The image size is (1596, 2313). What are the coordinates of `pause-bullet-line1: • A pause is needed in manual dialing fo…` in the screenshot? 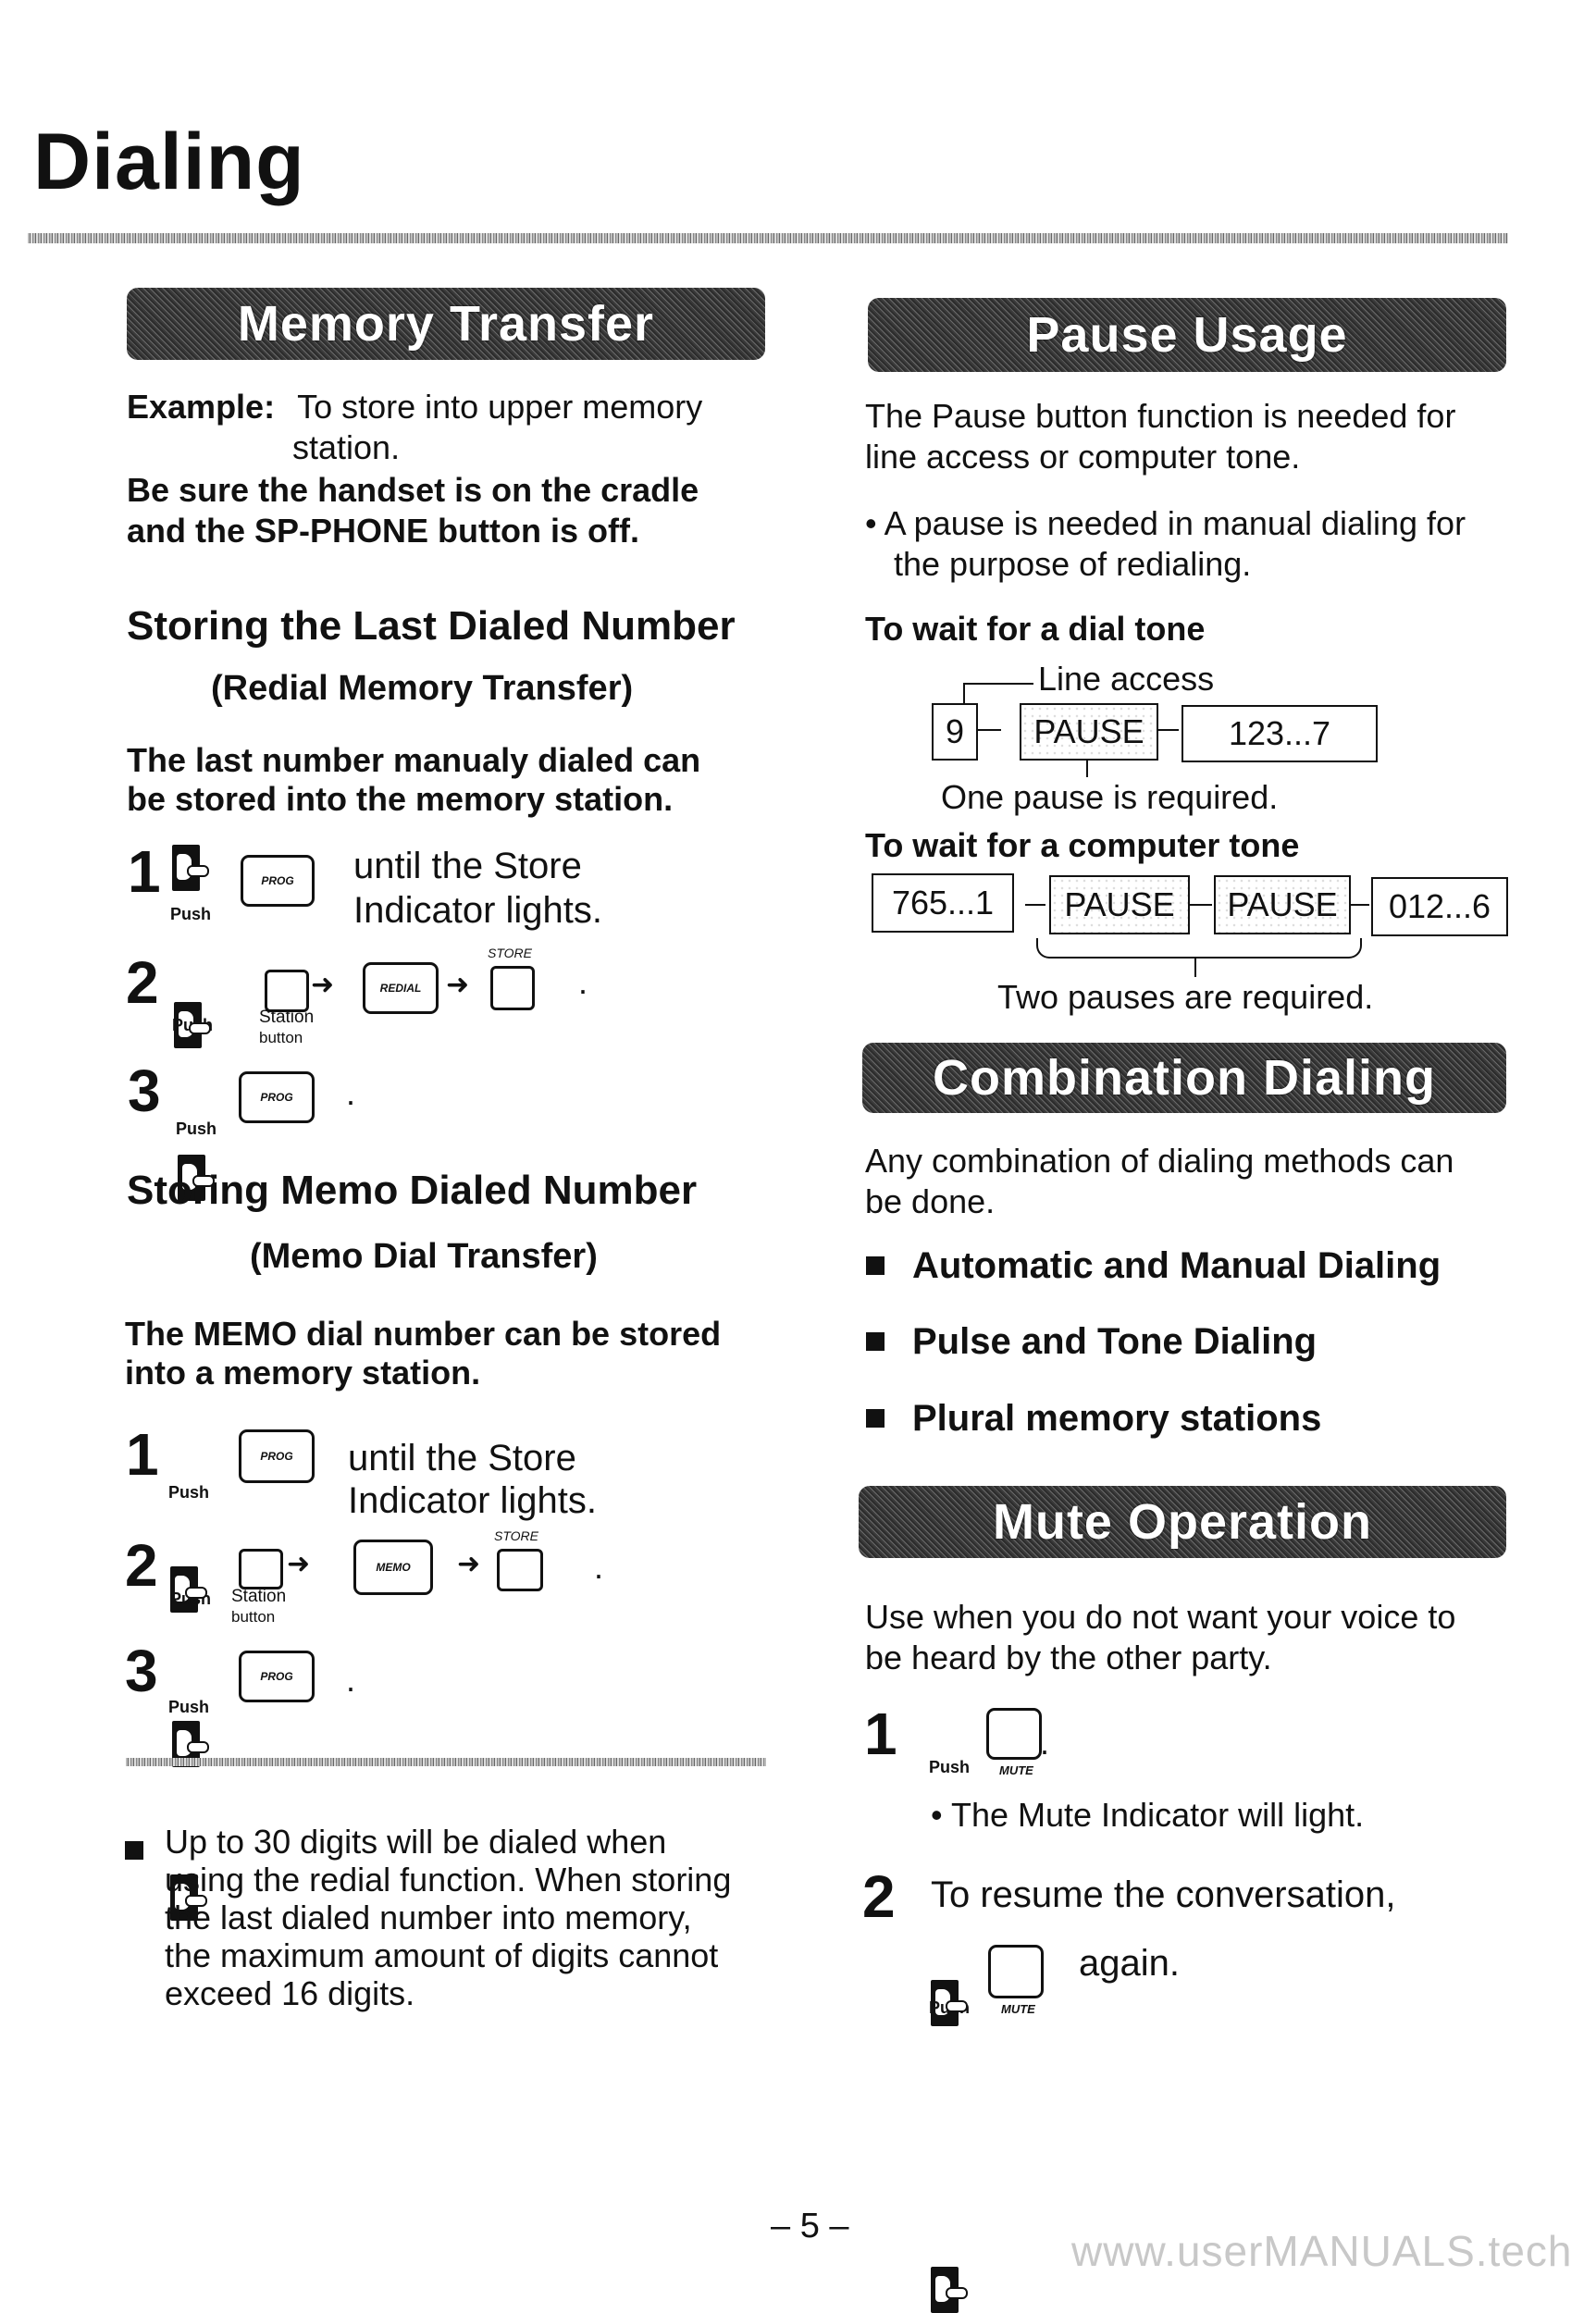 It's located at (1165, 523).